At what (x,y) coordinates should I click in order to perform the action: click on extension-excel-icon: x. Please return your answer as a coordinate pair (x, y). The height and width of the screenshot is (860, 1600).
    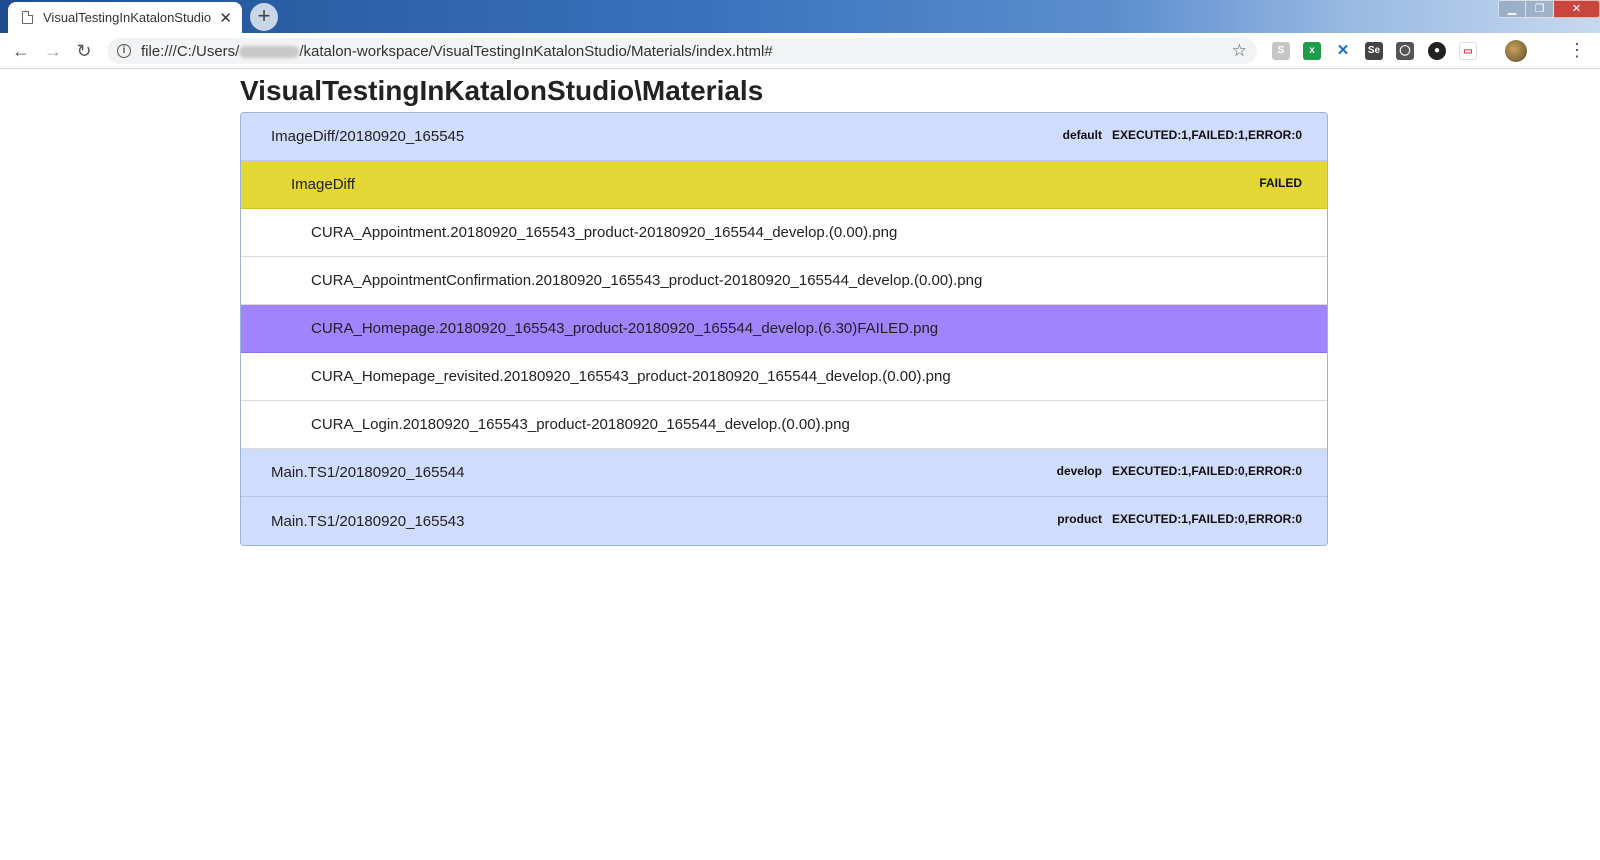
    Looking at the image, I should click on (1312, 51).